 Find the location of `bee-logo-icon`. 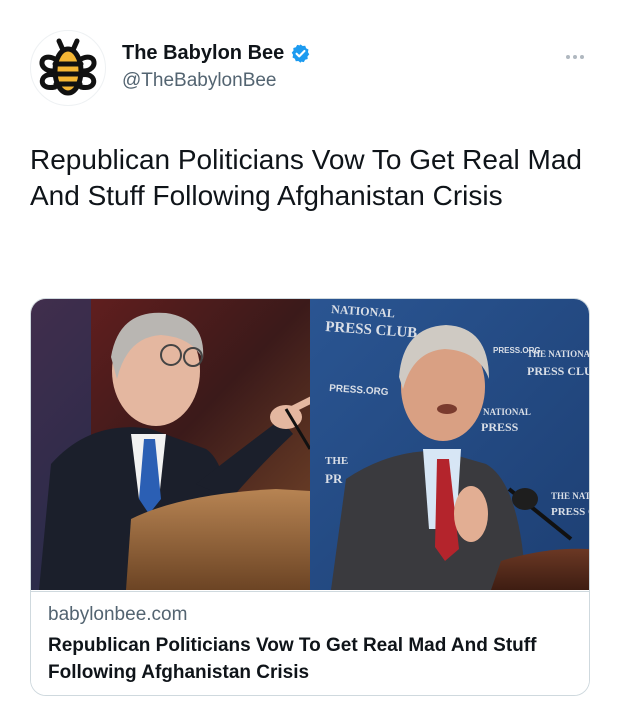

bee-logo-icon is located at coordinates (68, 67).